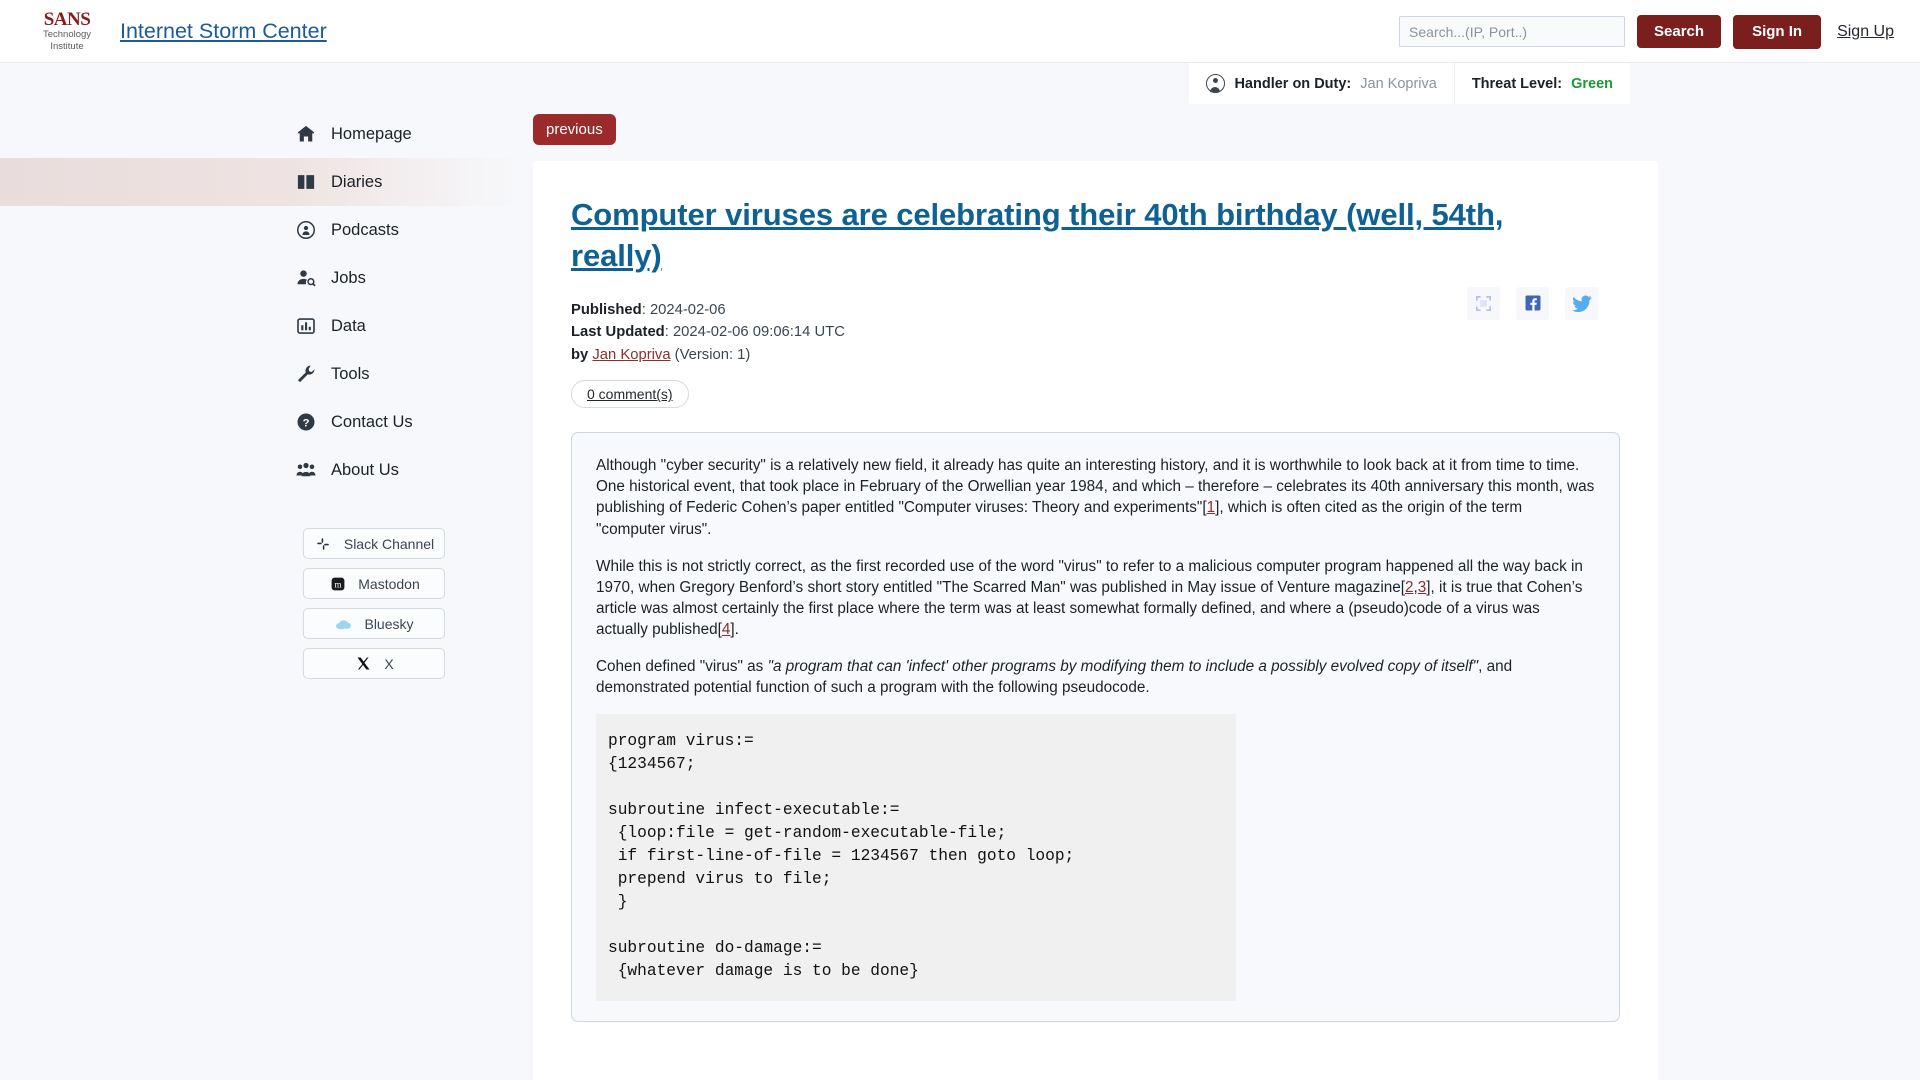  Describe the element at coordinates (306, 278) in the screenshot. I see `person-search-icon` at that location.